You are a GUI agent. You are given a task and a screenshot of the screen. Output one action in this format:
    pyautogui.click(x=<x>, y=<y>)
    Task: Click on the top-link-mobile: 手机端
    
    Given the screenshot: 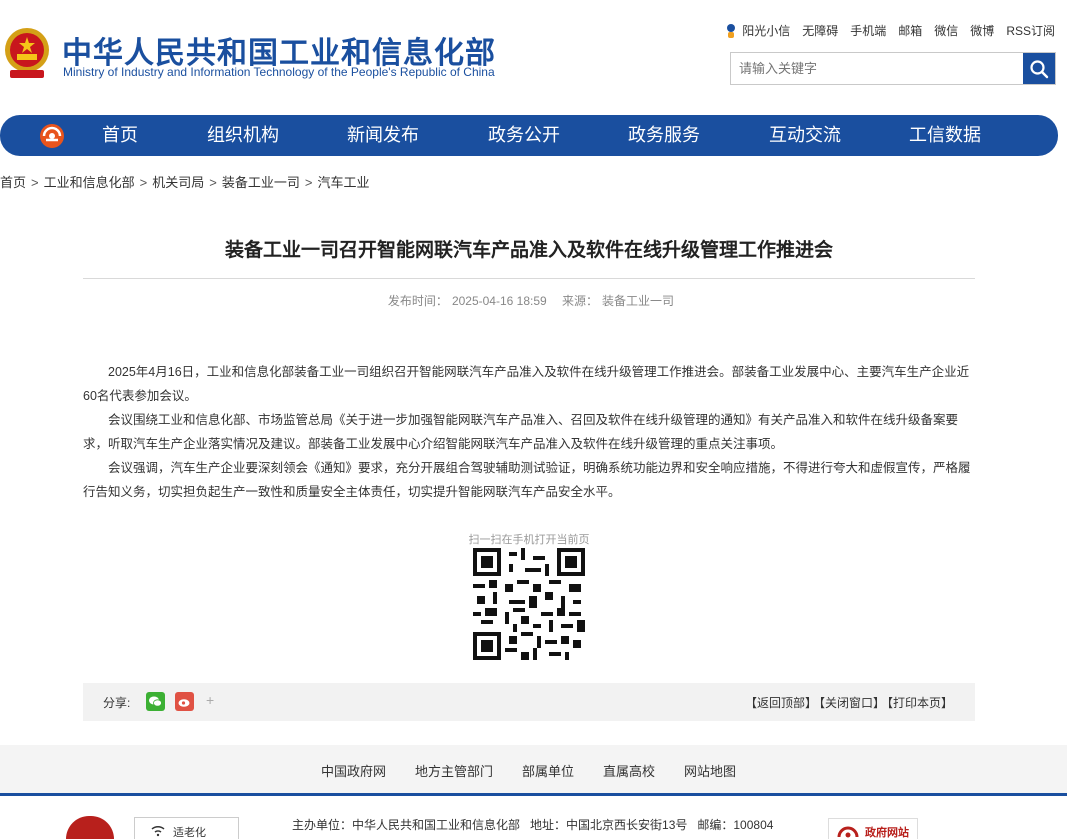 What is the action you would take?
    pyautogui.click(x=868, y=30)
    